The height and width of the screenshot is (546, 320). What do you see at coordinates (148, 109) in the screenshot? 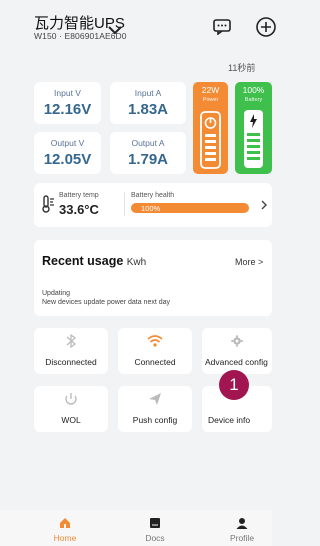
I see `input-a-value: 1.83A` at bounding box center [148, 109].